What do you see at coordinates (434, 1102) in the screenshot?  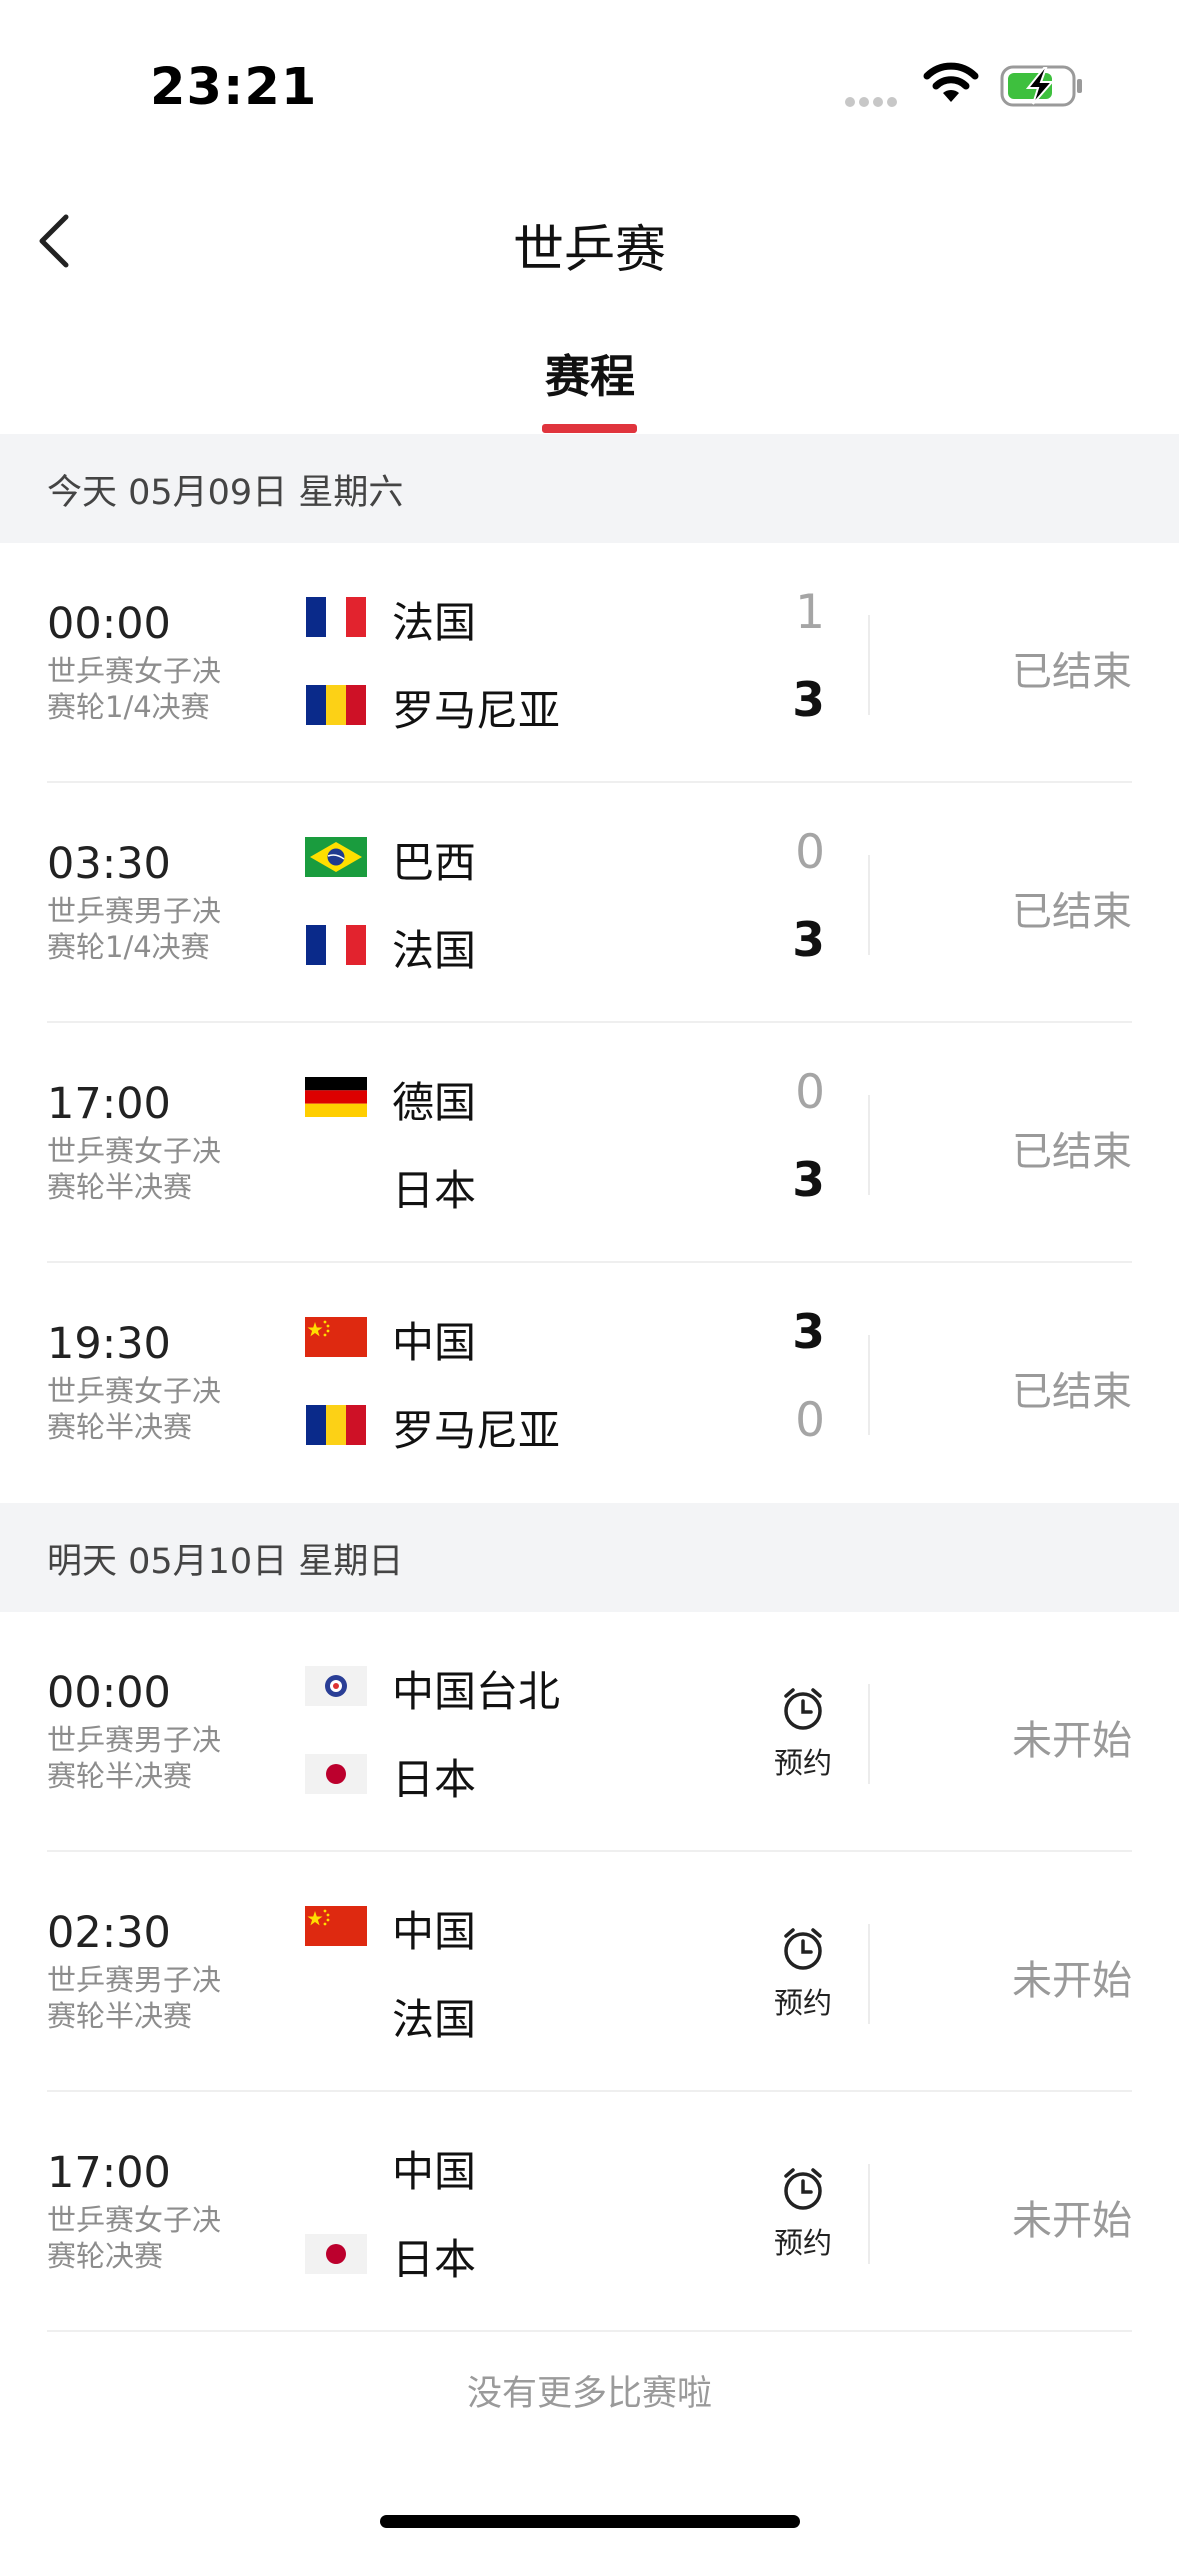 I see `team-name: 德国` at bounding box center [434, 1102].